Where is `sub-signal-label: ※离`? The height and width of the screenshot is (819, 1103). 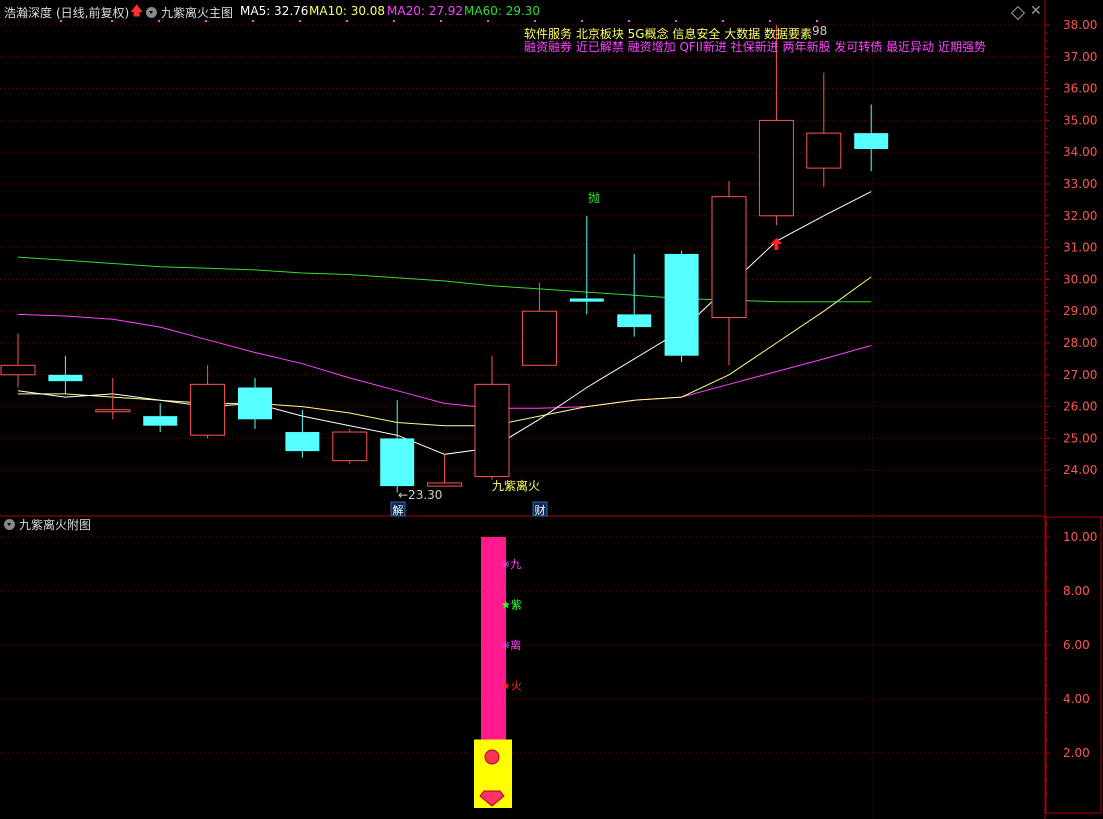 sub-signal-label: ※离 is located at coordinates (511, 645).